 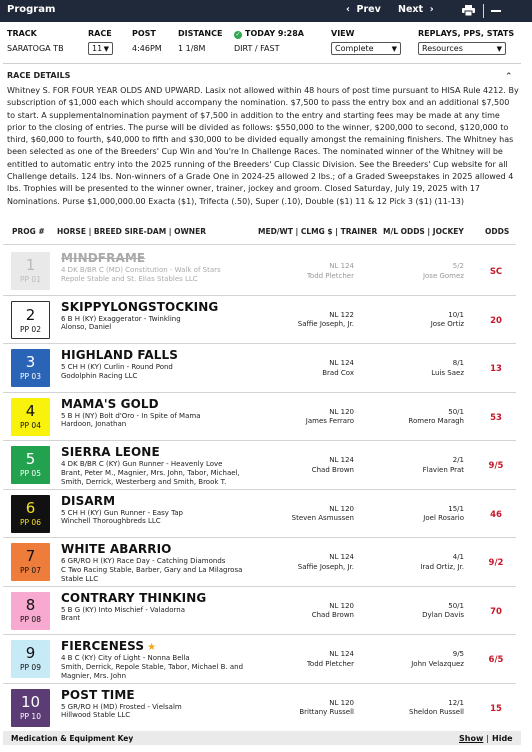 I want to click on current-odds: 6/5, so click(x=496, y=660).